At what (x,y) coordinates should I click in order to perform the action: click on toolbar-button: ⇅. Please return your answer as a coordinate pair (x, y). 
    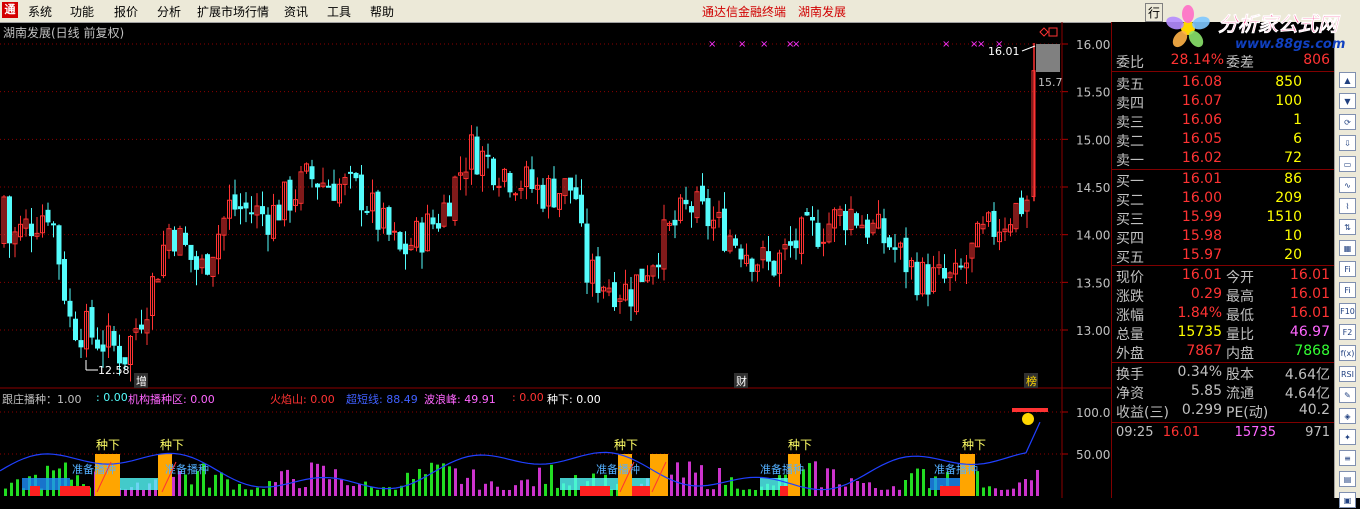
    Looking at the image, I should click on (1347, 227).